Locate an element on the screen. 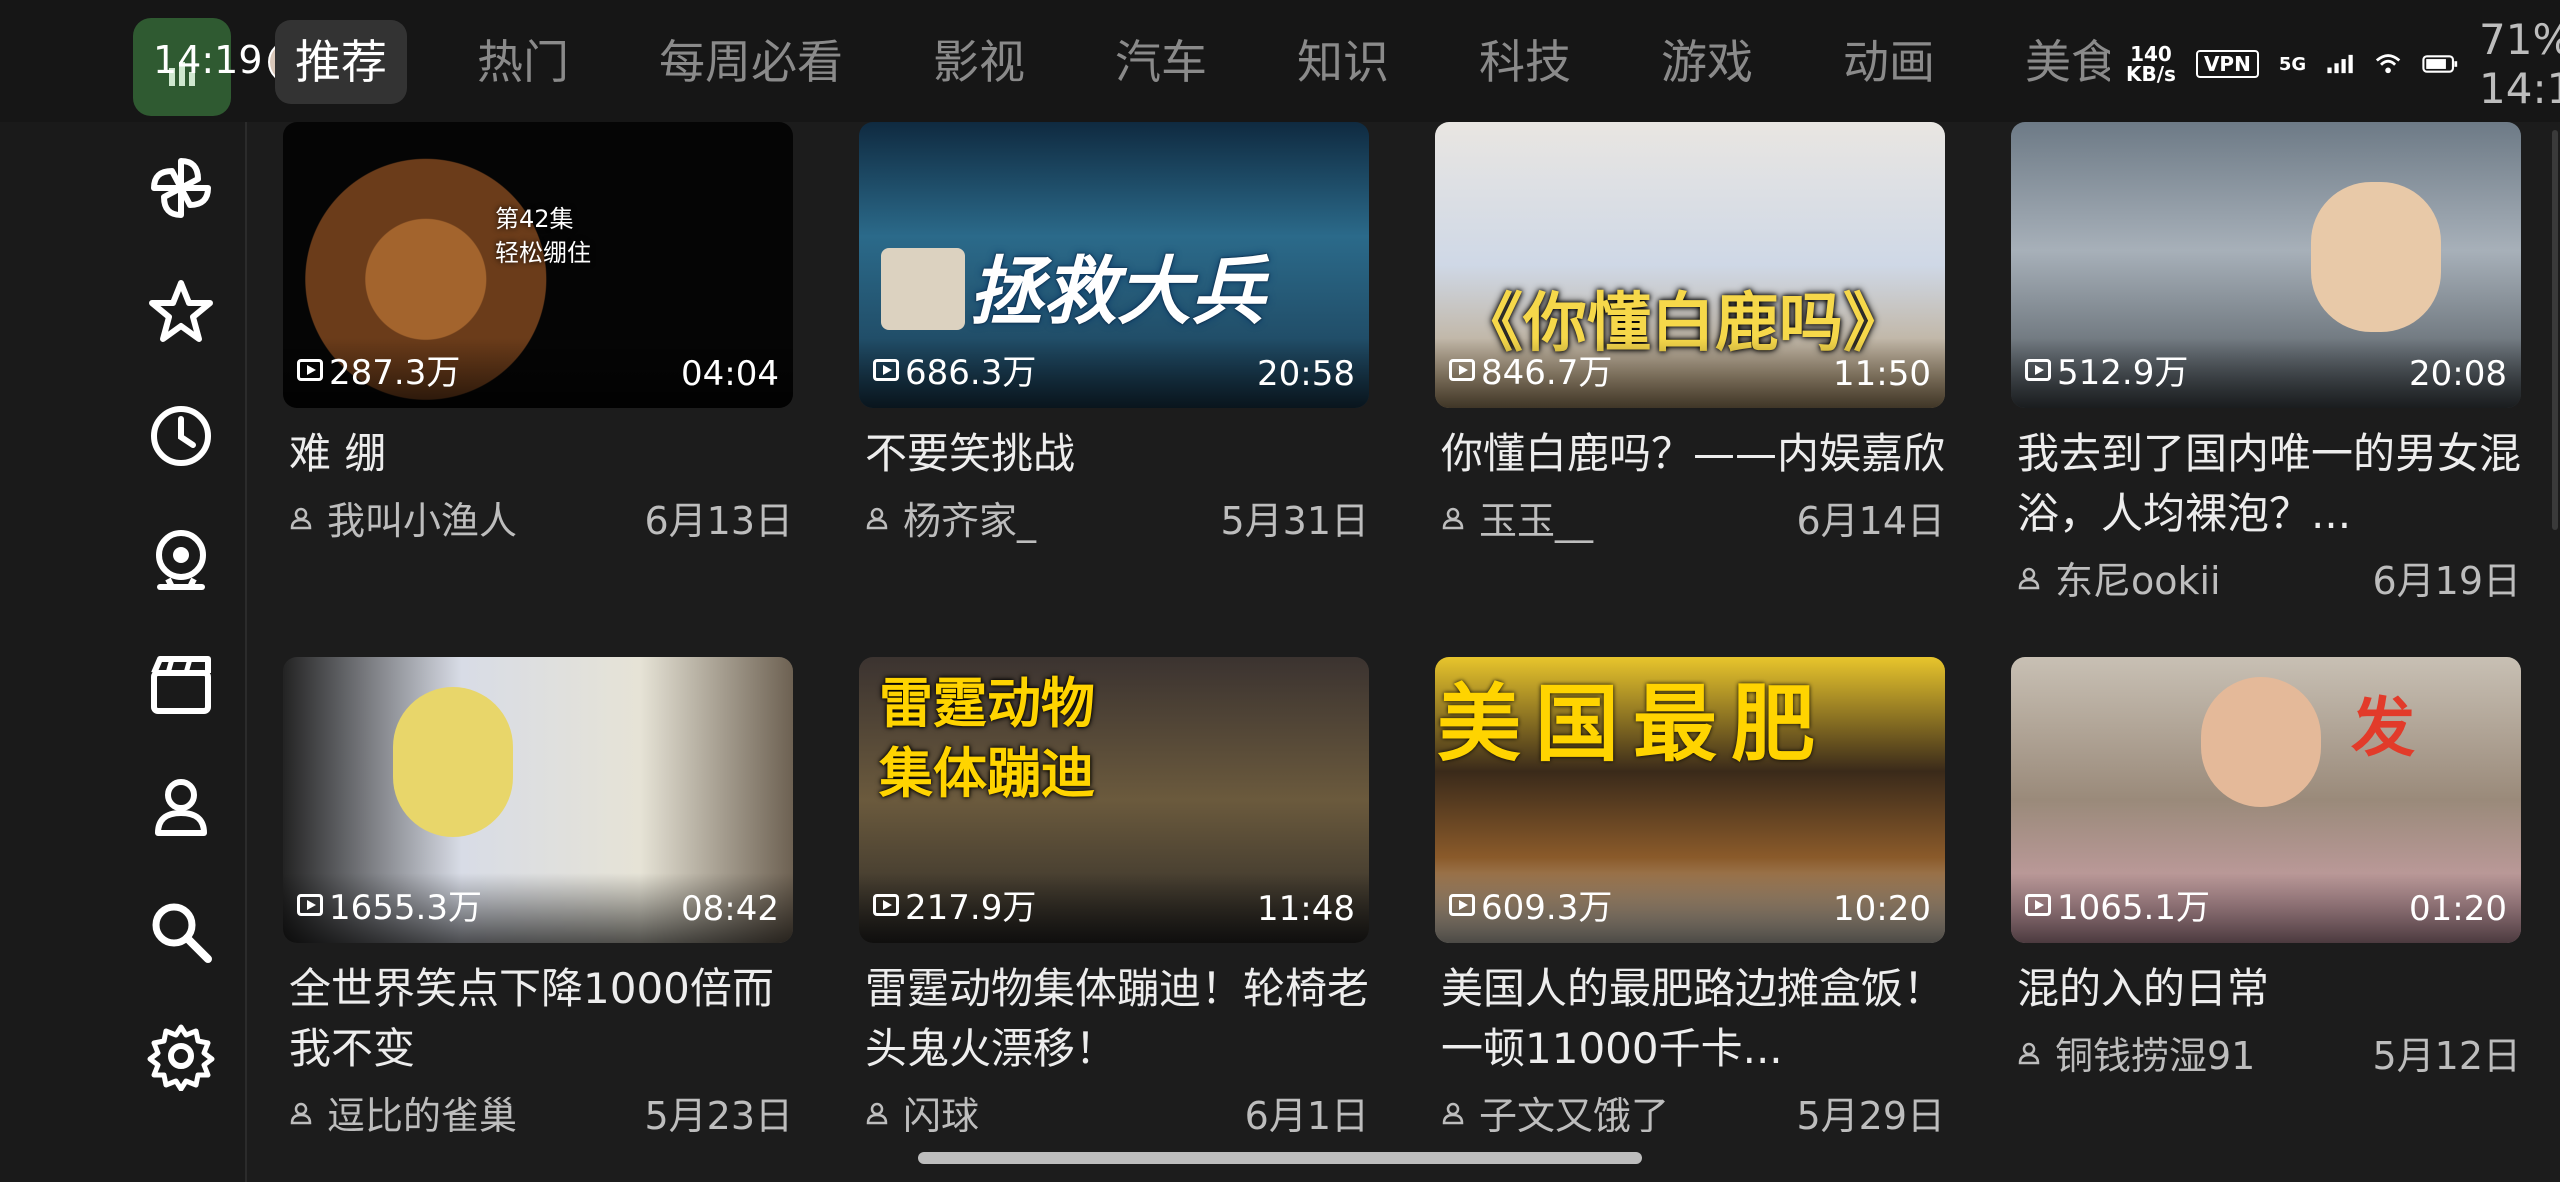 The image size is (2560, 1182). video-thumbnail: 512.9万 20:08 is located at coordinates (2266, 265).